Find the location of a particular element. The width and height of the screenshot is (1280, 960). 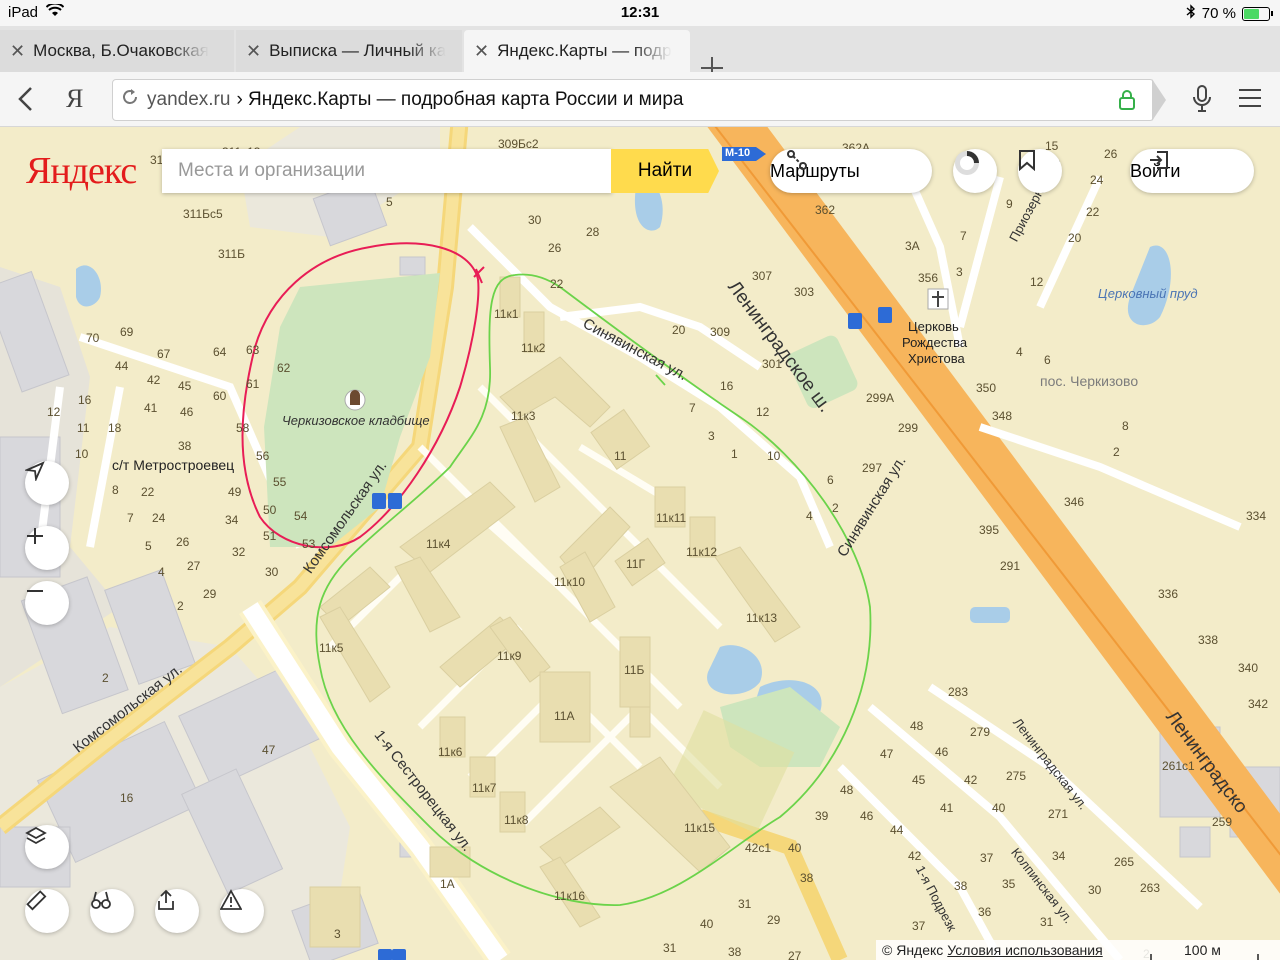

house-number: 49 is located at coordinates (235, 492).